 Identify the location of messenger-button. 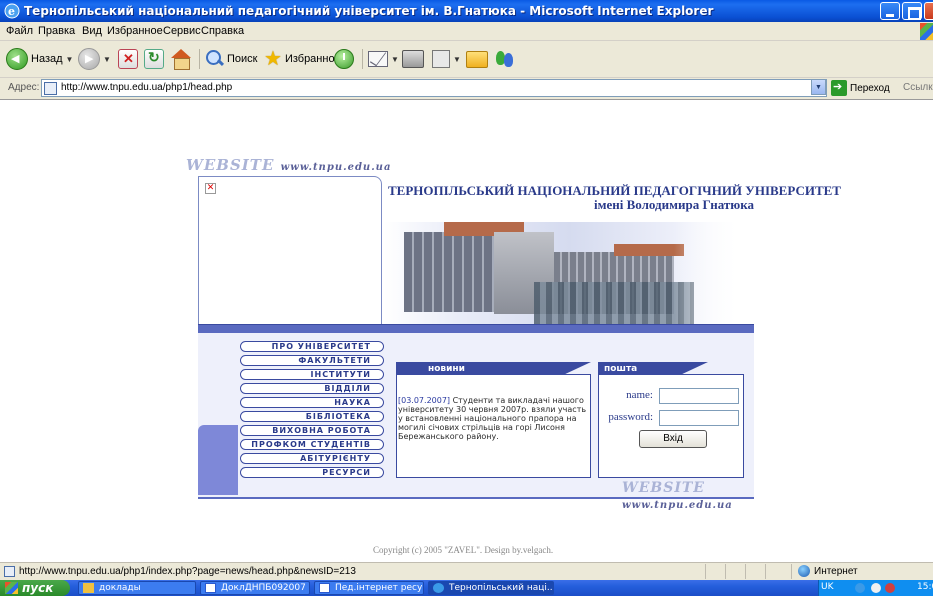
(505, 59).